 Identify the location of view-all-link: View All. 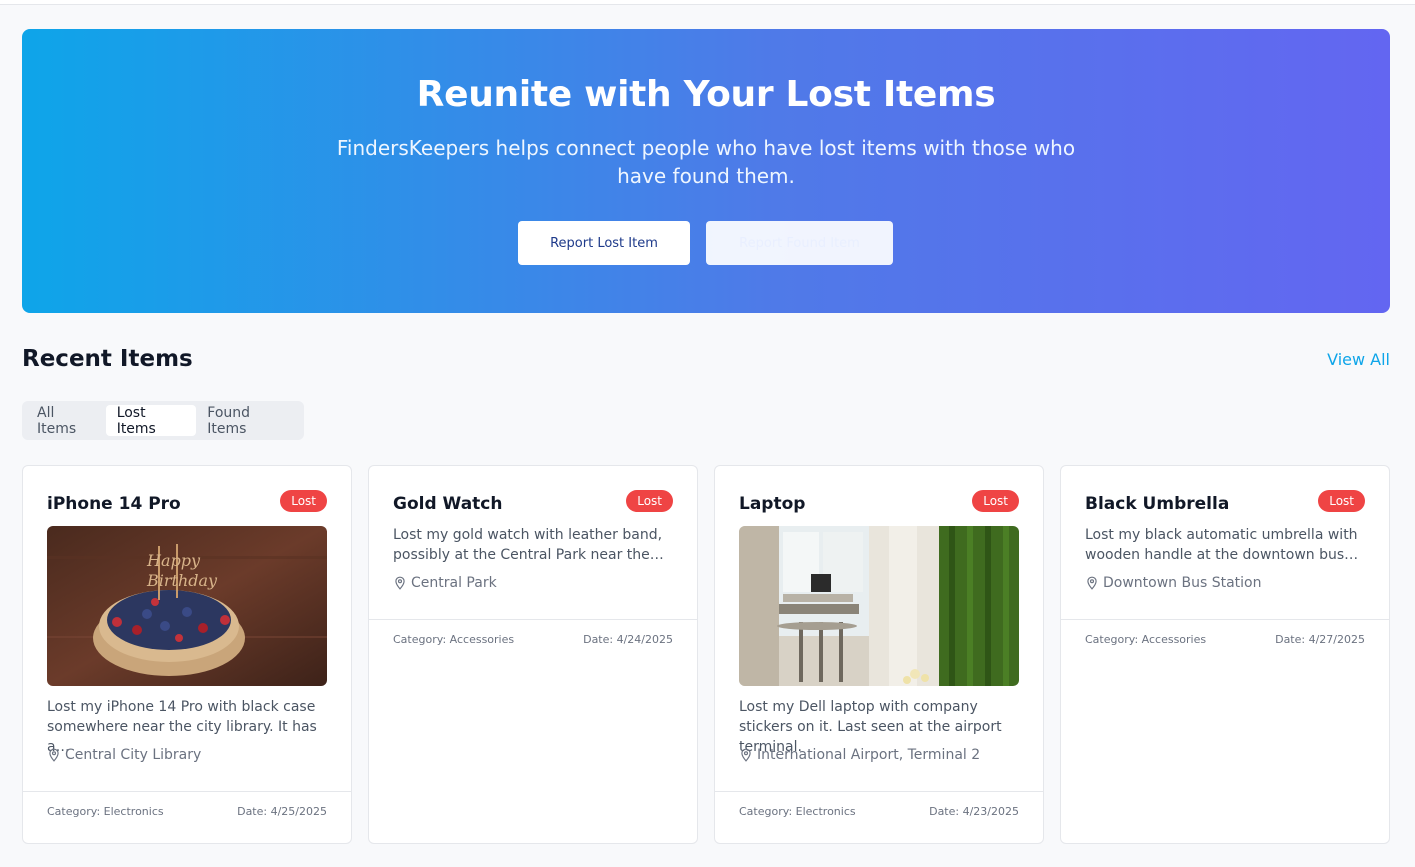
(1358, 359).